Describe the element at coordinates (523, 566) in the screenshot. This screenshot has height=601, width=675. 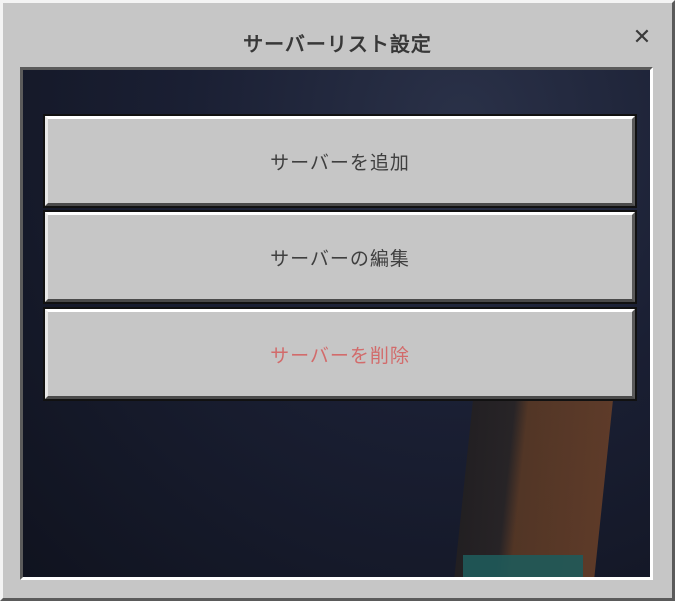
I see `background-world-block-teal` at that location.